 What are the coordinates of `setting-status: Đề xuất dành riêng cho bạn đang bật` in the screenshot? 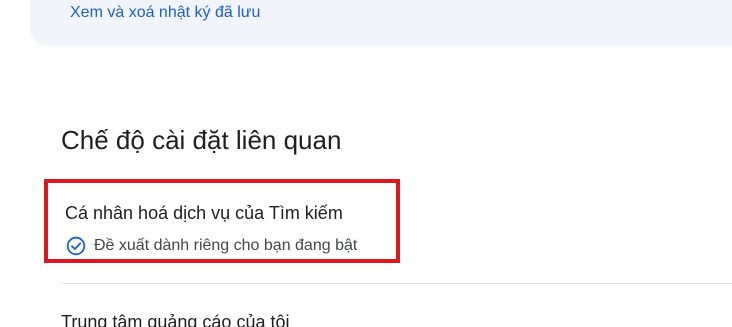 It's located at (211, 246).